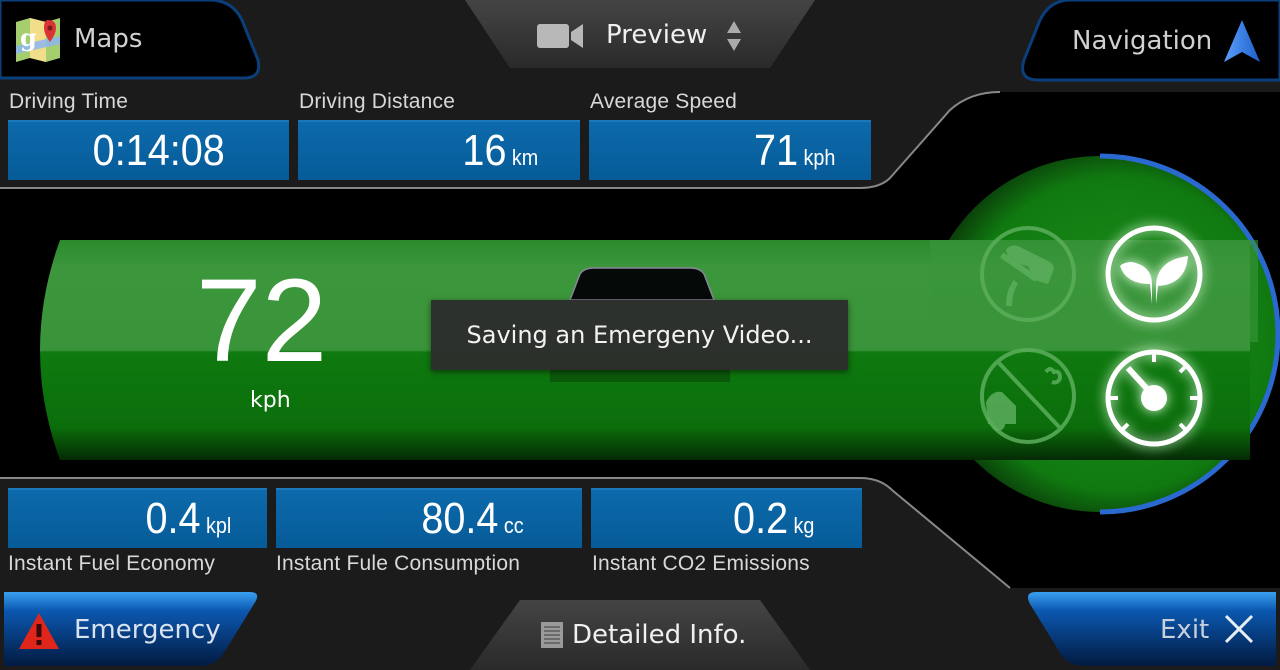 This screenshot has width=1280, height=670. Describe the element at coordinates (398, 563) in the screenshot. I see `fuel-consumption-label: Instant Fule Consumption` at that location.